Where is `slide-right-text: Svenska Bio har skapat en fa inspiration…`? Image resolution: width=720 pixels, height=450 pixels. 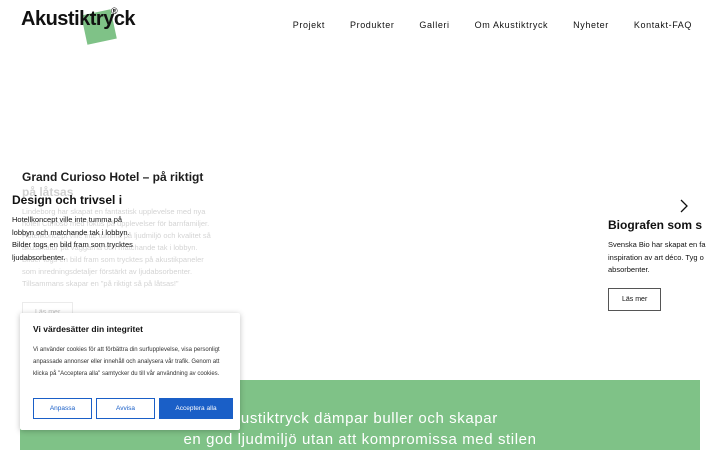
slide-right-text: Svenska Bio har skapat en fa inspiration… is located at coordinates (657, 257).